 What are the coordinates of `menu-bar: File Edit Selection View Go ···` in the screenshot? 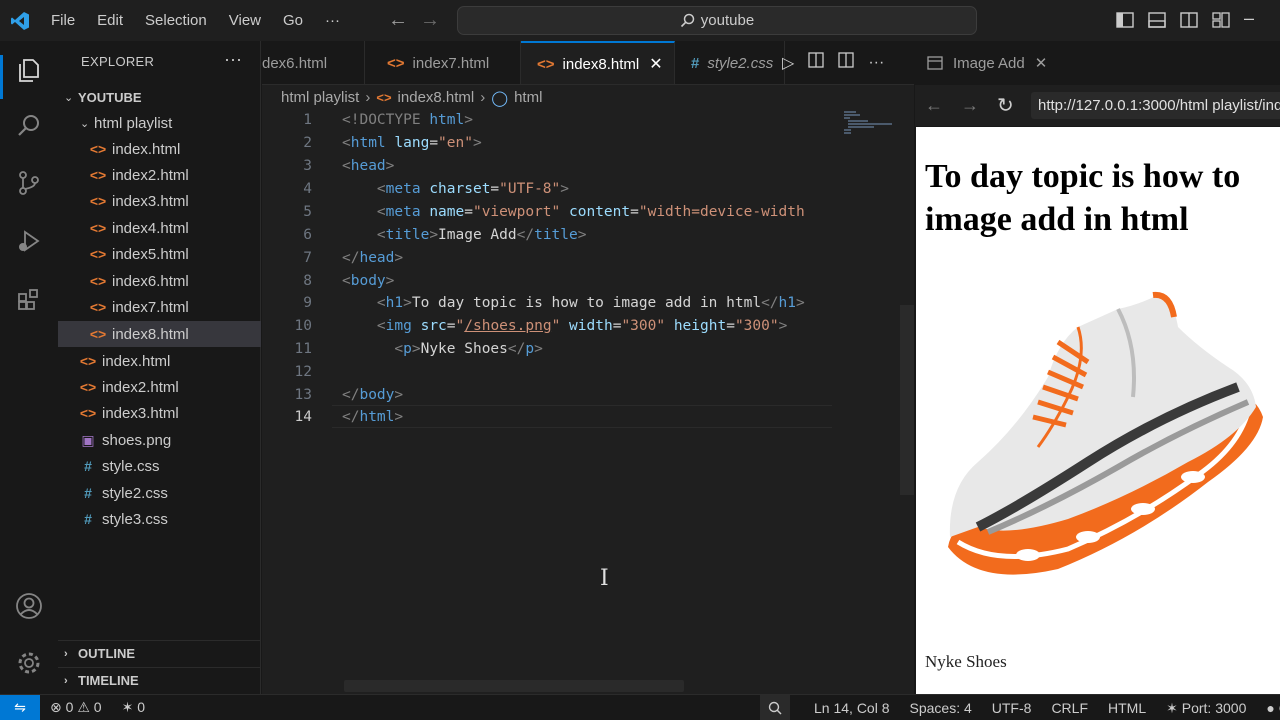 It's located at (195, 20).